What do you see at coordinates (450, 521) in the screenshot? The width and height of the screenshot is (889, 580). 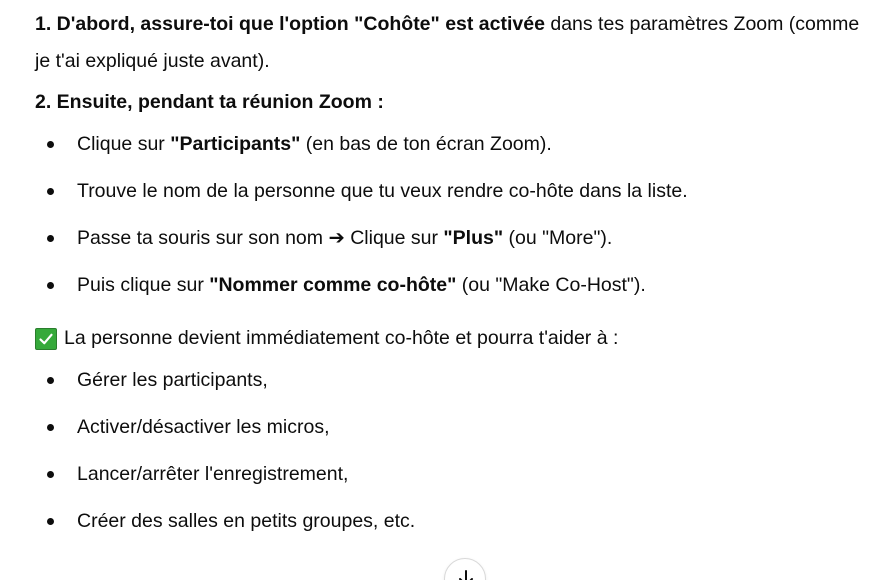 I see `list-item: Créer des salles en petits groupes, etc.` at bounding box center [450, 521].